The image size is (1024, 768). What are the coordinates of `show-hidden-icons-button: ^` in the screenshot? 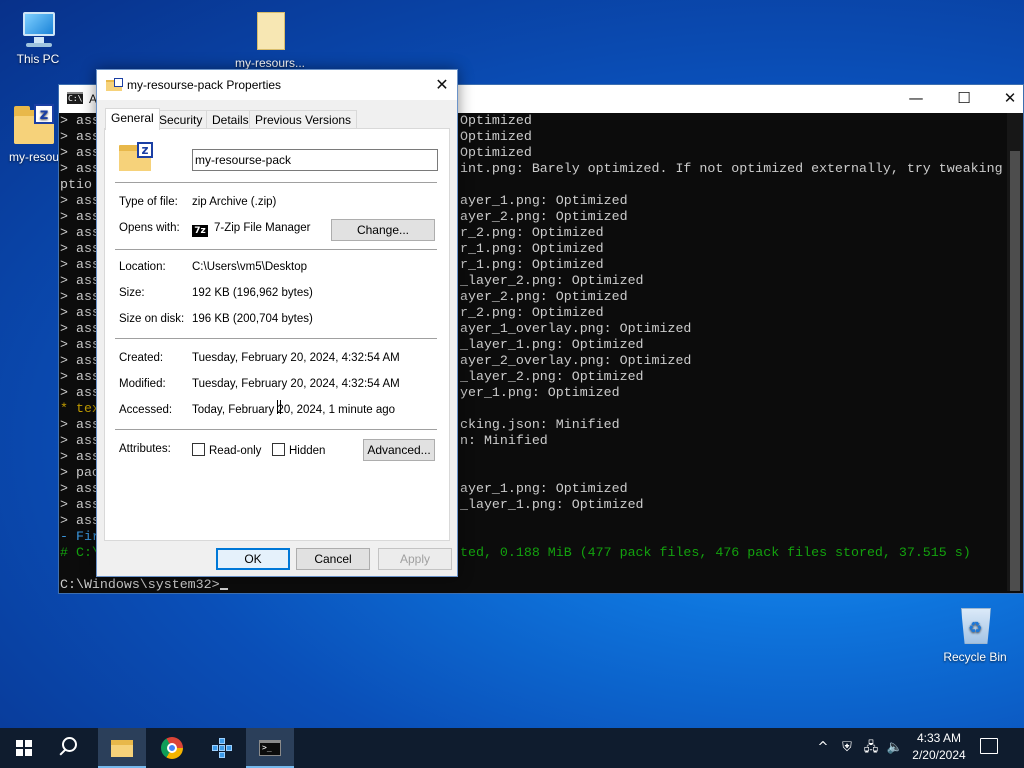 It's located at (823, 748).